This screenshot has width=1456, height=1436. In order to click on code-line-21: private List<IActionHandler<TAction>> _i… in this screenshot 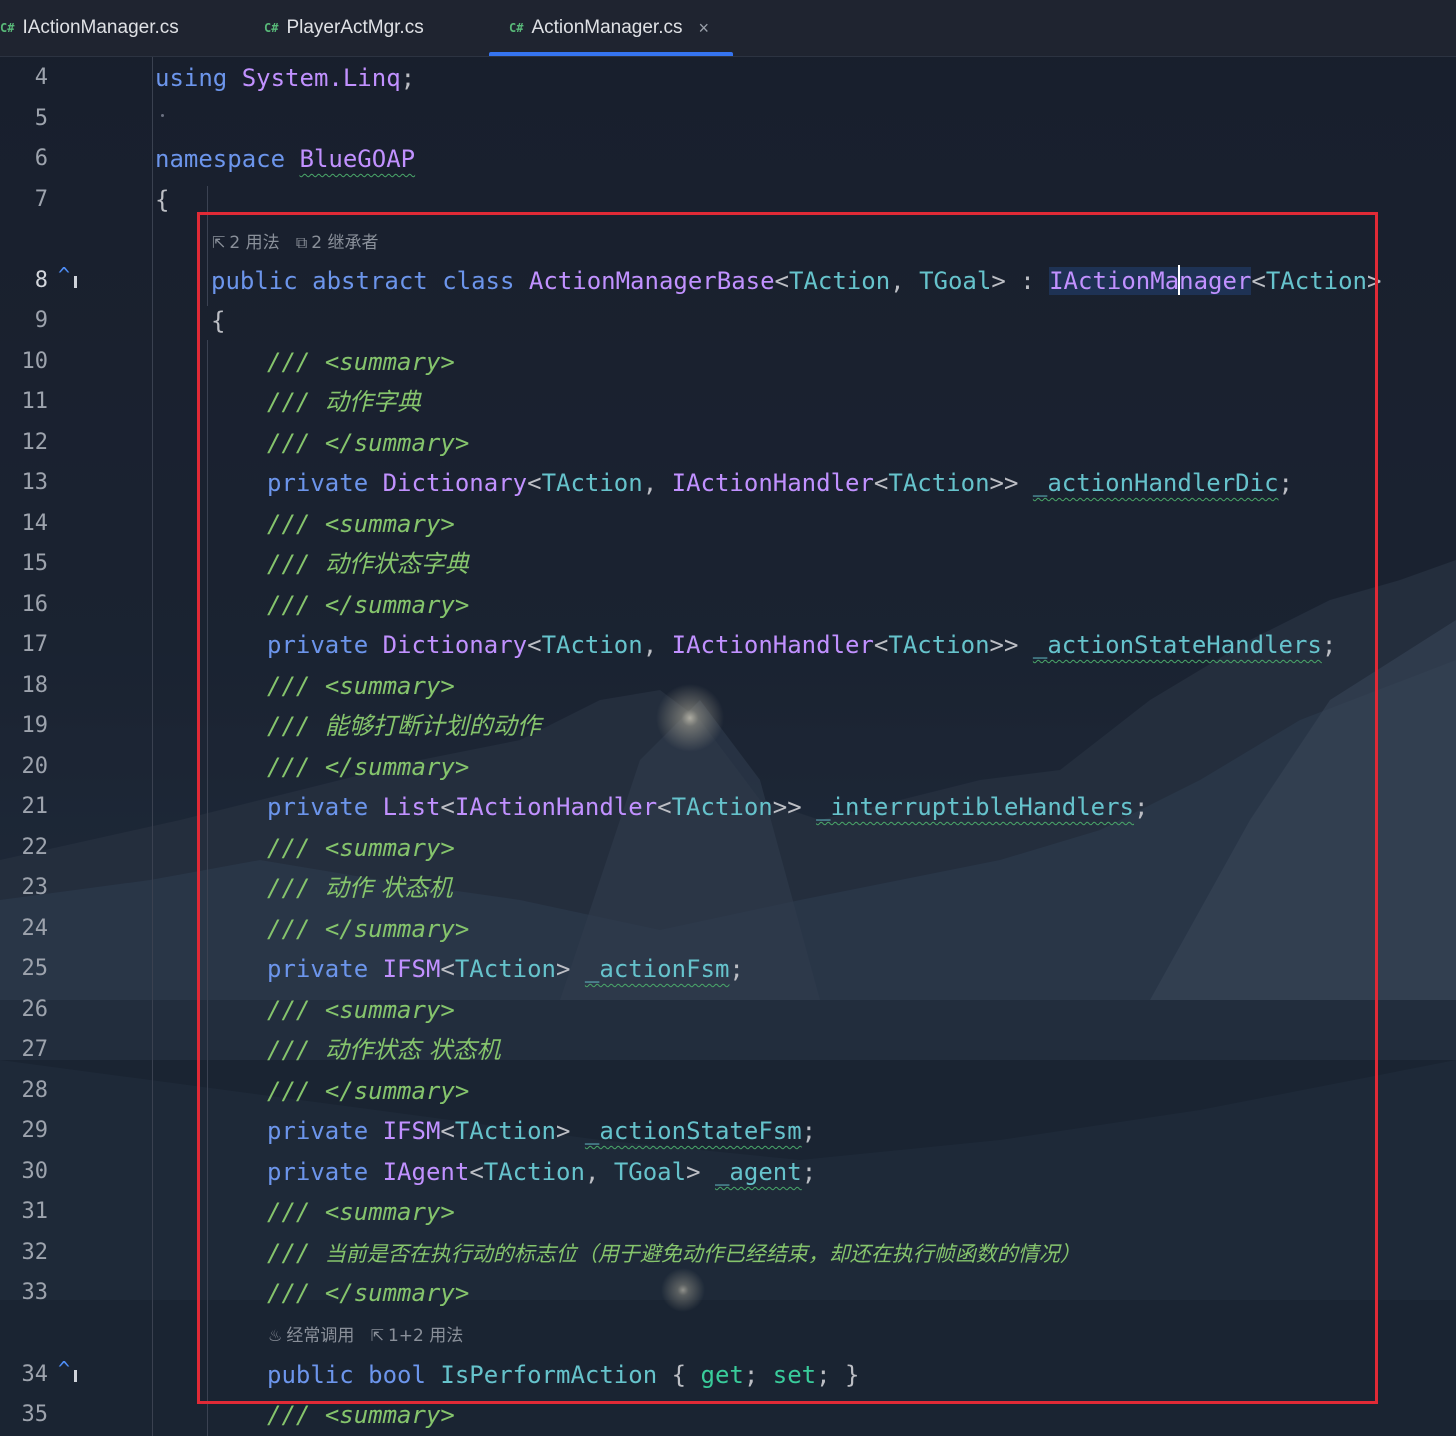, I will do `click(708, 807)`.